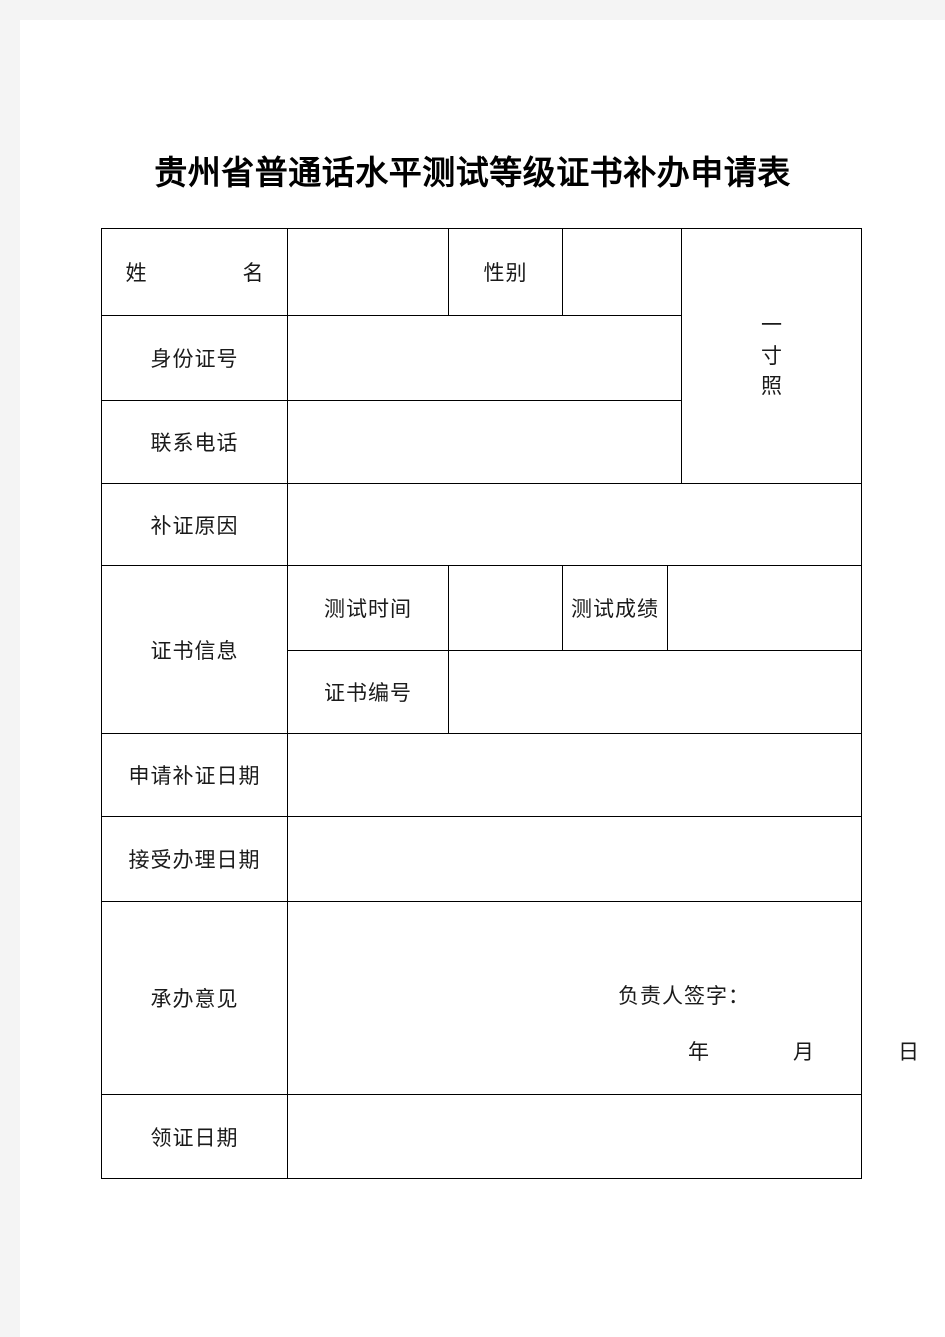 The height and width of the screenshot is (1337, 945). What do you see at coordinates (194, 442) in the screenshot?
I see `label-phone: 联系电话` at bounding box center [194, 442].